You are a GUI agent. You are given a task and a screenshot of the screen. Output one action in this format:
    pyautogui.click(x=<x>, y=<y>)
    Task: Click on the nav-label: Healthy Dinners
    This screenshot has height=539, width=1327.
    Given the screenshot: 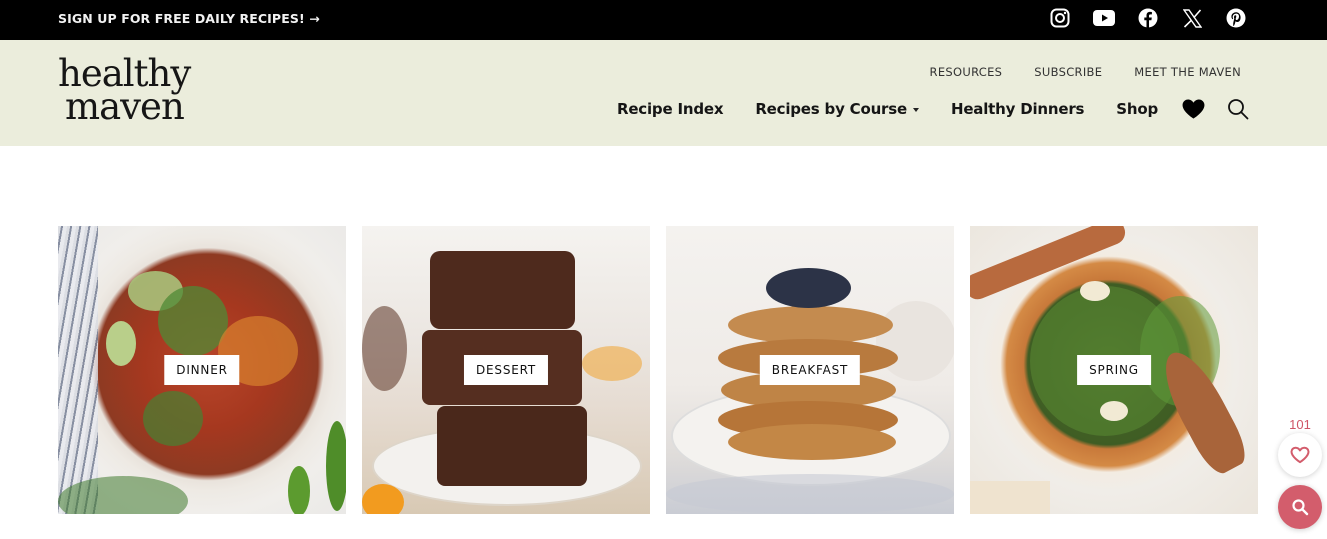 What is the action you would take?
    pyautogui.click(x=1017, y=109)
    